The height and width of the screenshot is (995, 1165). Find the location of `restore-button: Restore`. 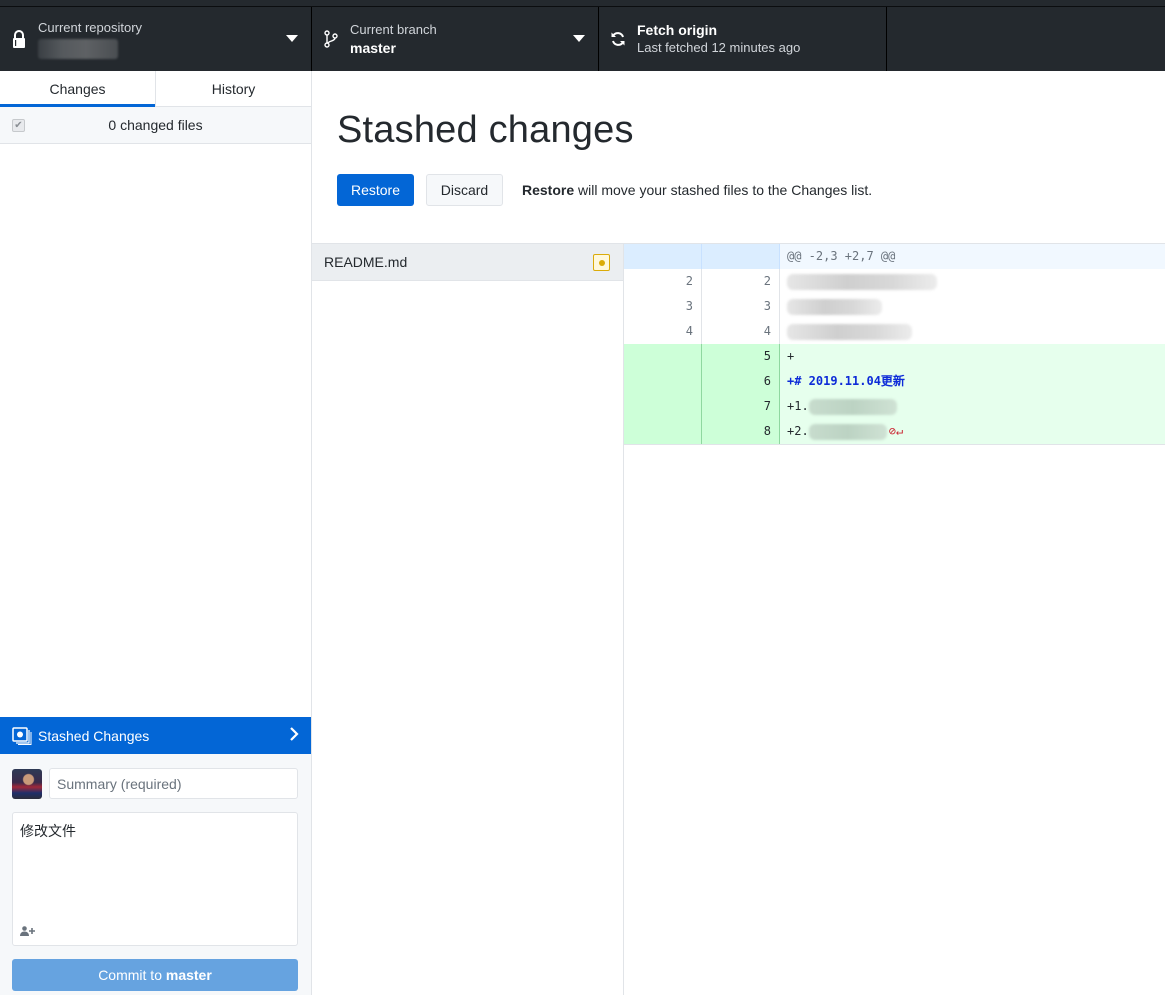

restore-button: Restore is located at coordinates (375, 190).